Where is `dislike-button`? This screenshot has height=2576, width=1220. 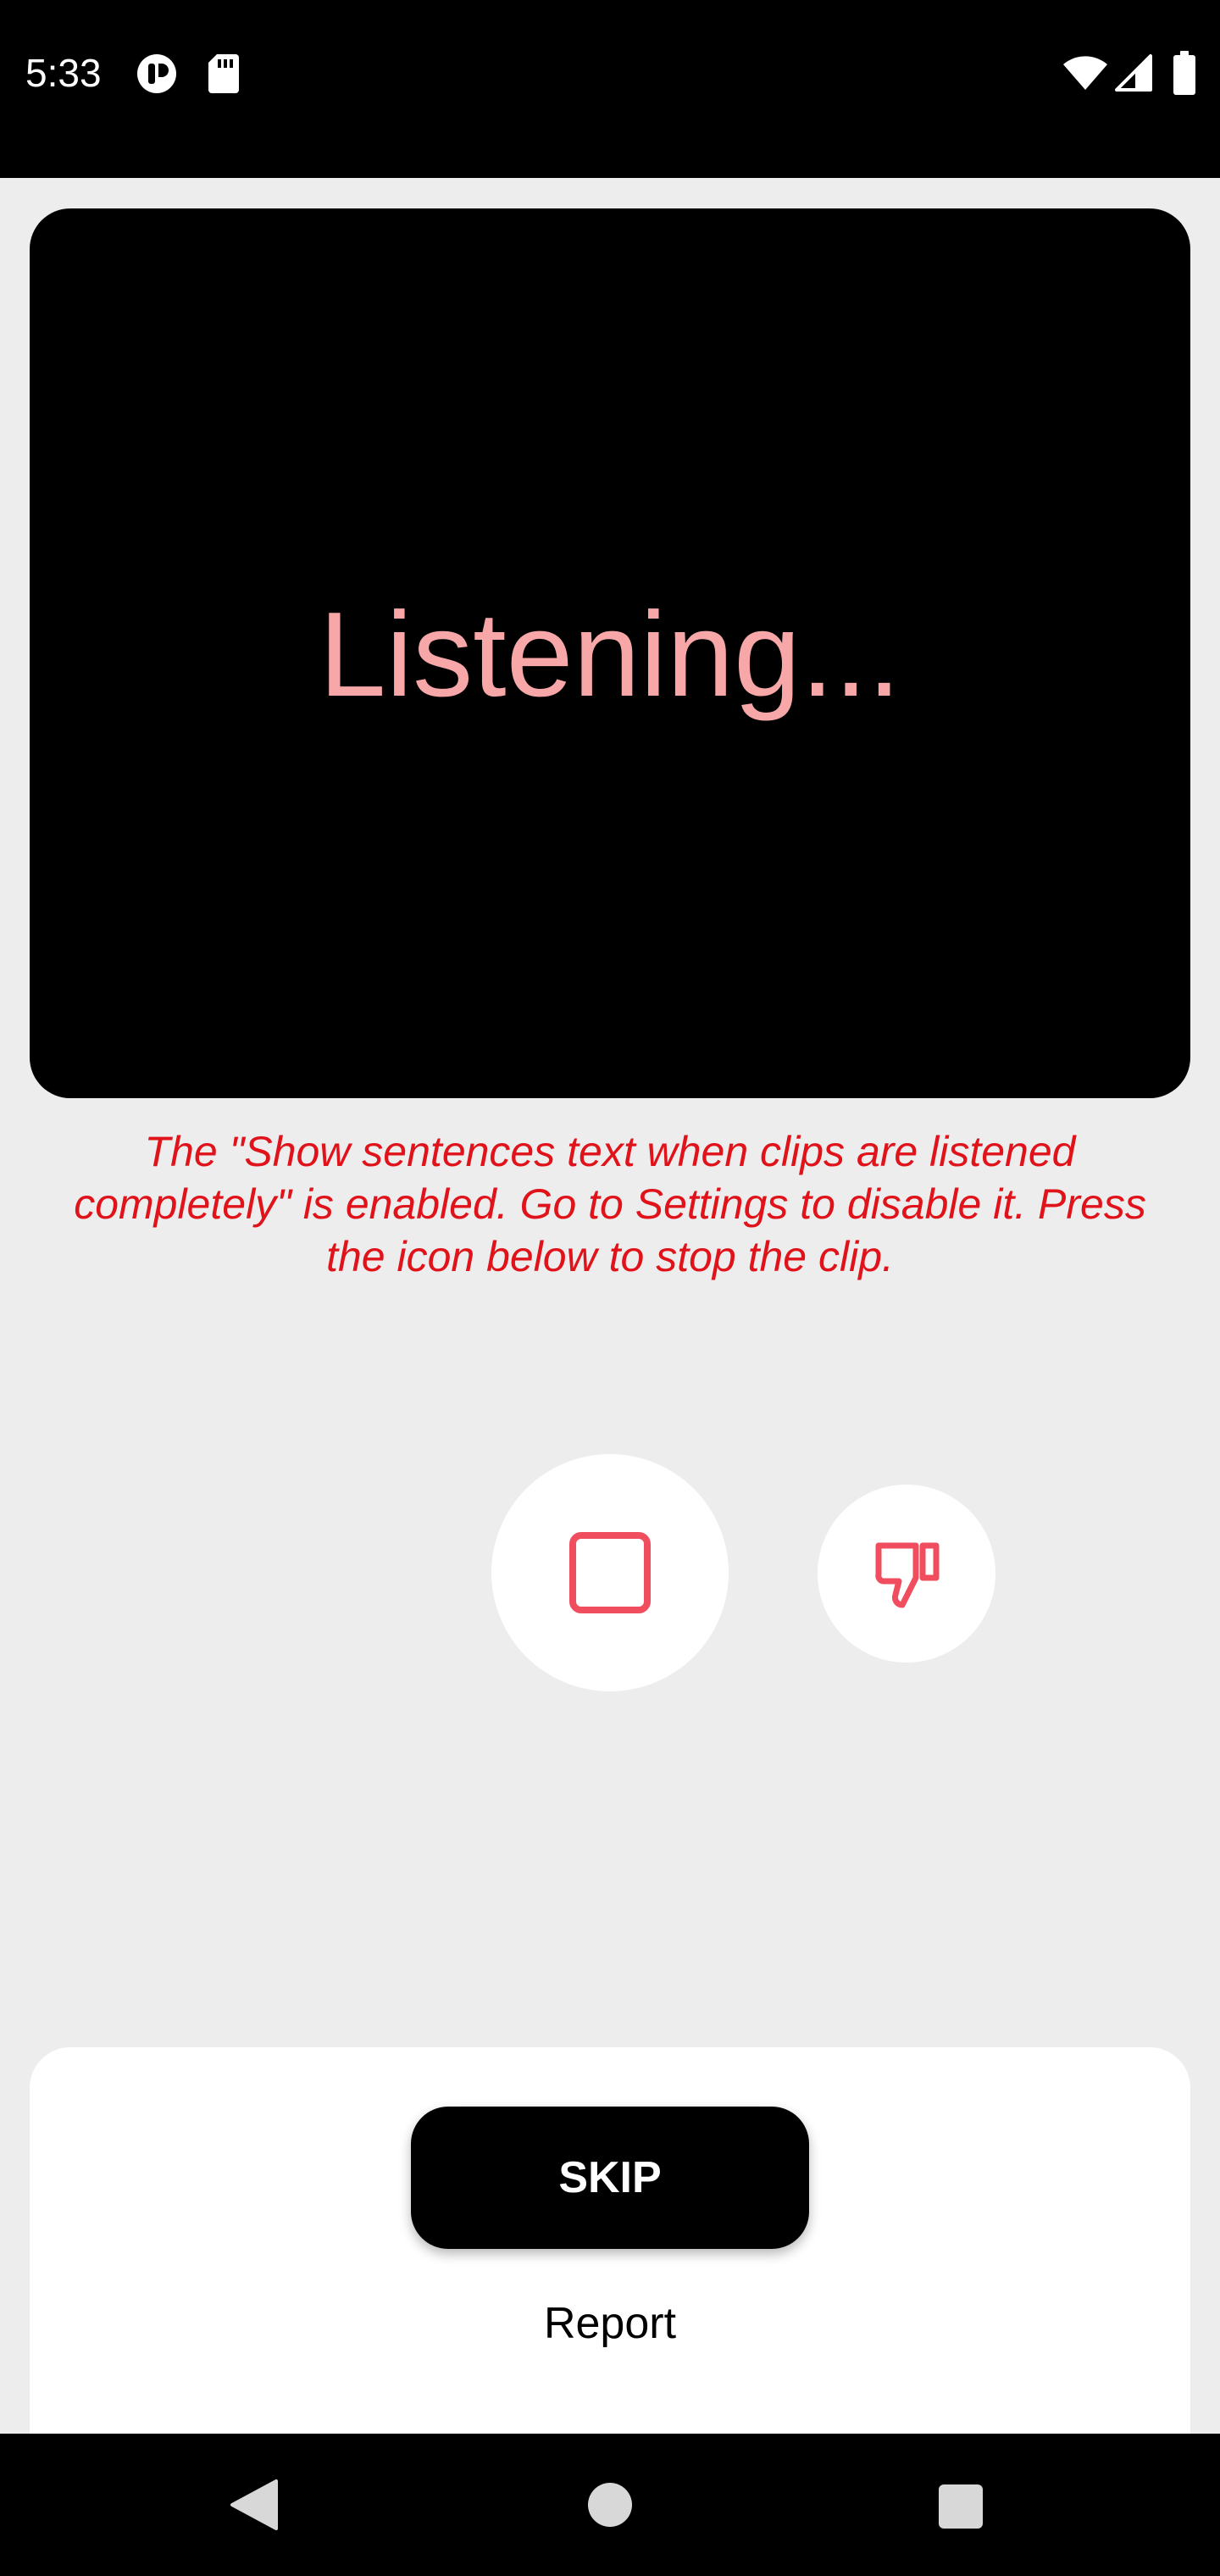 dislike-button is located at coordinates (906, 1574).